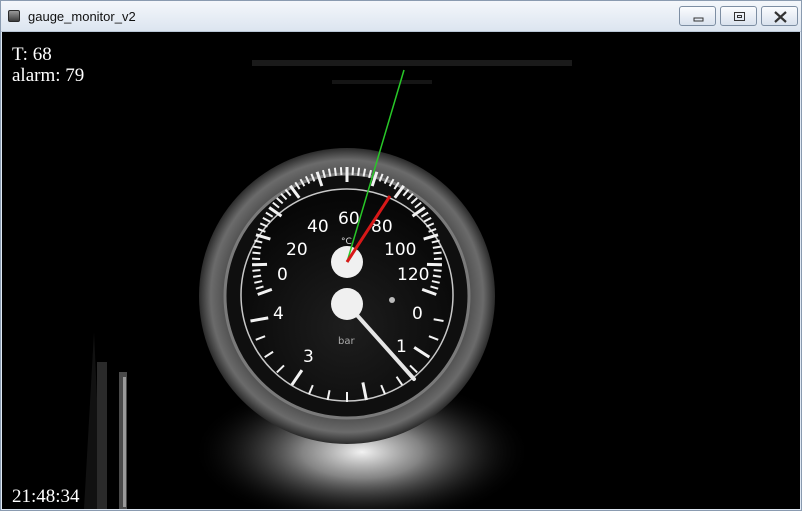  I want to click on upper-scale-label: 120, so click(413, 275).